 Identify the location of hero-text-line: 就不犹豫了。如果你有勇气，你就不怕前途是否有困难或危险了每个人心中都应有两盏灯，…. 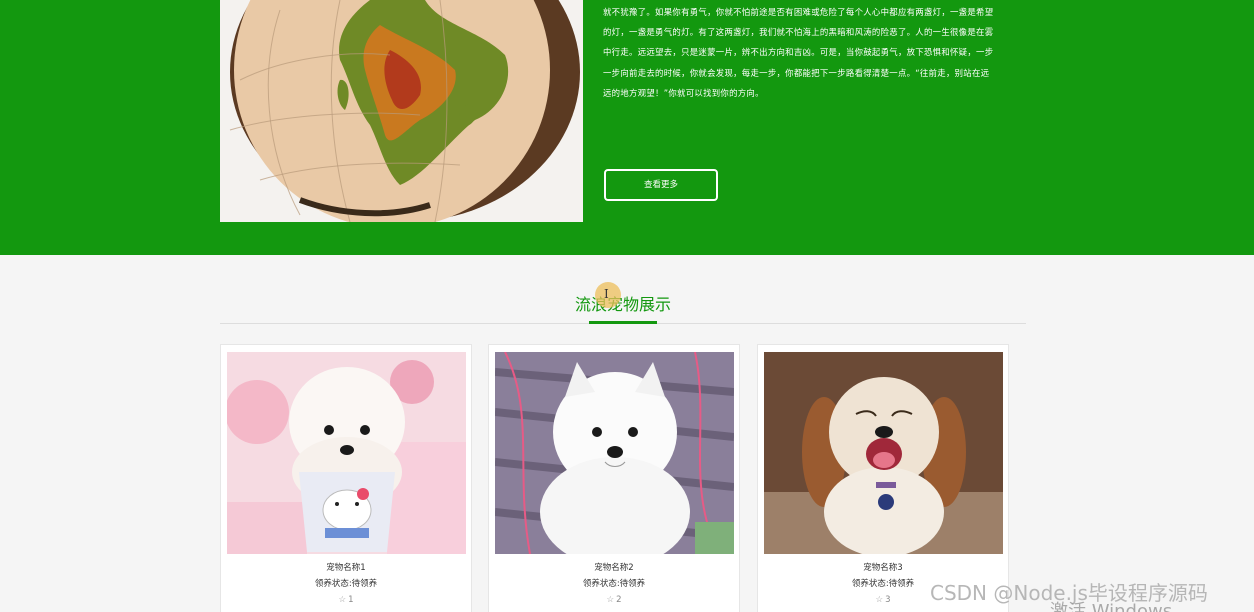
(798, 12).